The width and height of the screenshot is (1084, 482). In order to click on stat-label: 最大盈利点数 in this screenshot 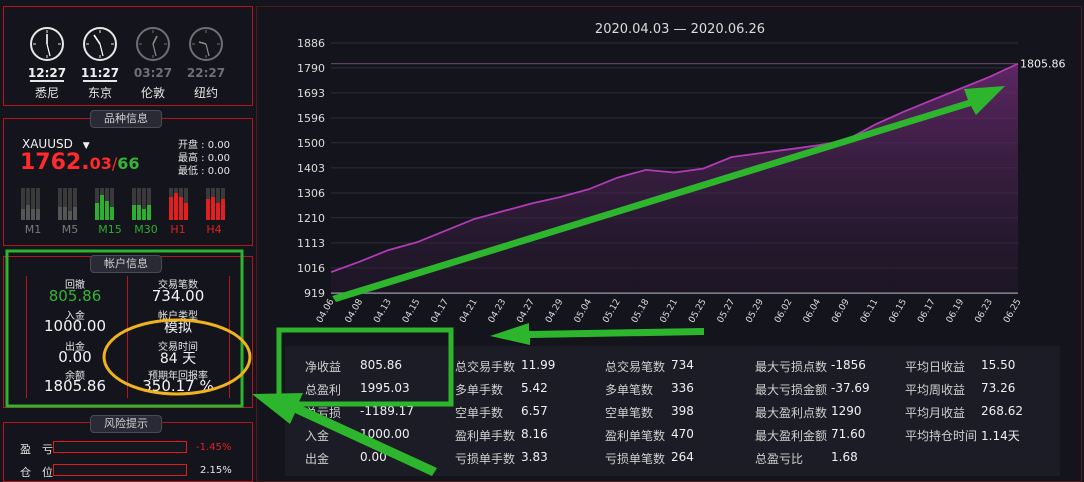, I will do `click(791, 413)`.